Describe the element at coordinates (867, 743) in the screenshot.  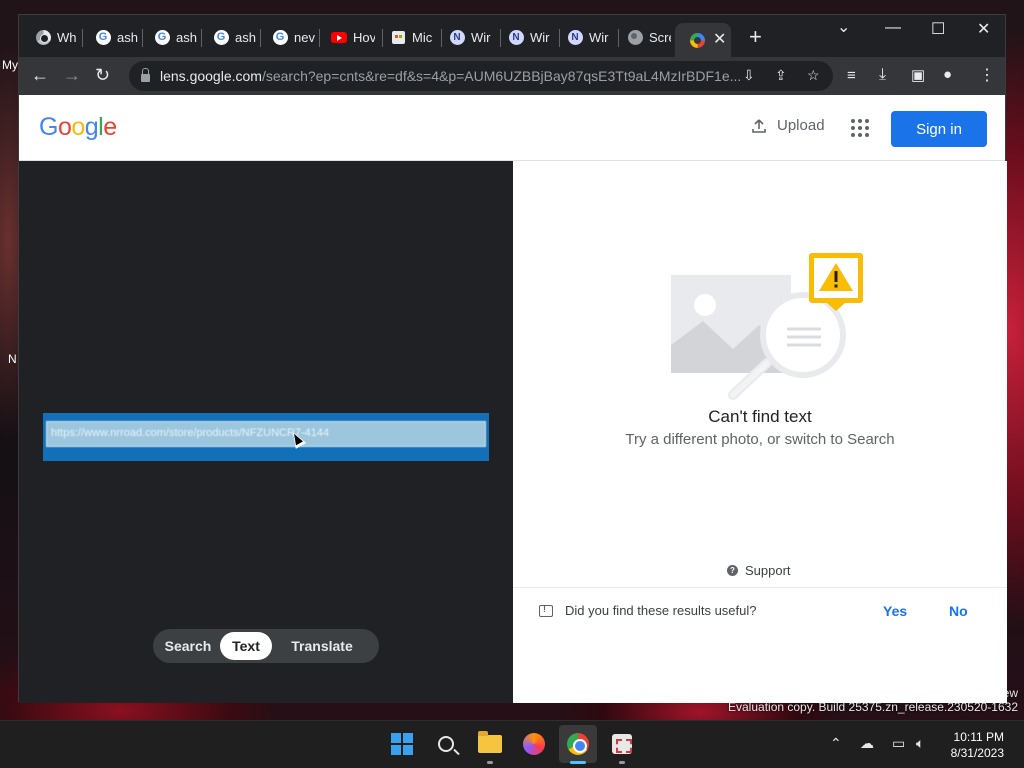
I see `cloud-offline-icon: ☁` at that location.